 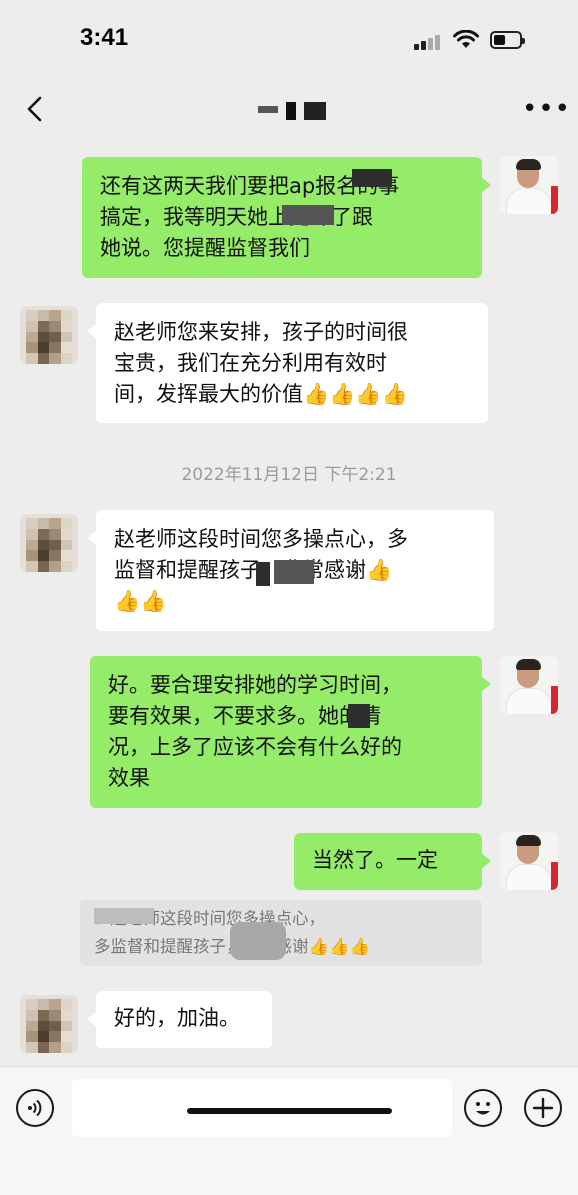 I want to click on message-line: 当然了。一定, so click(x=375, y=860).